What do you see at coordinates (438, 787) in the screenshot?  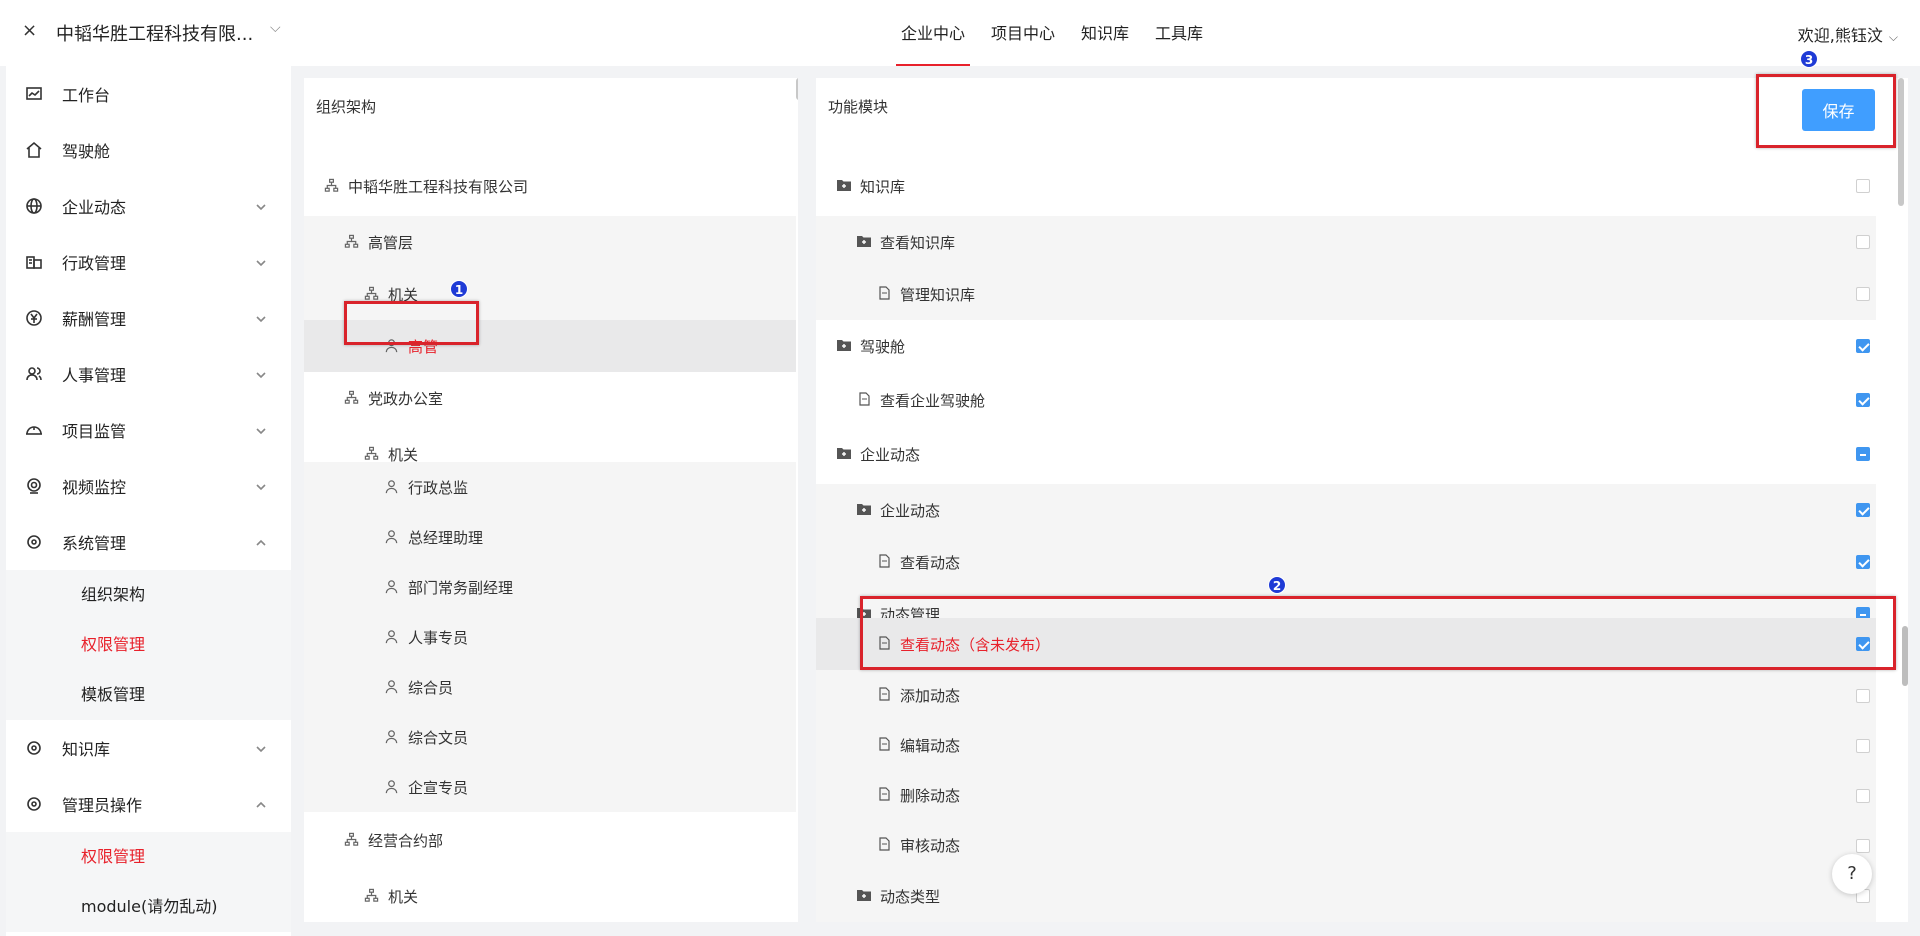 I see `tree-node-label: 企宣专员` at bounding box center [438, 787].